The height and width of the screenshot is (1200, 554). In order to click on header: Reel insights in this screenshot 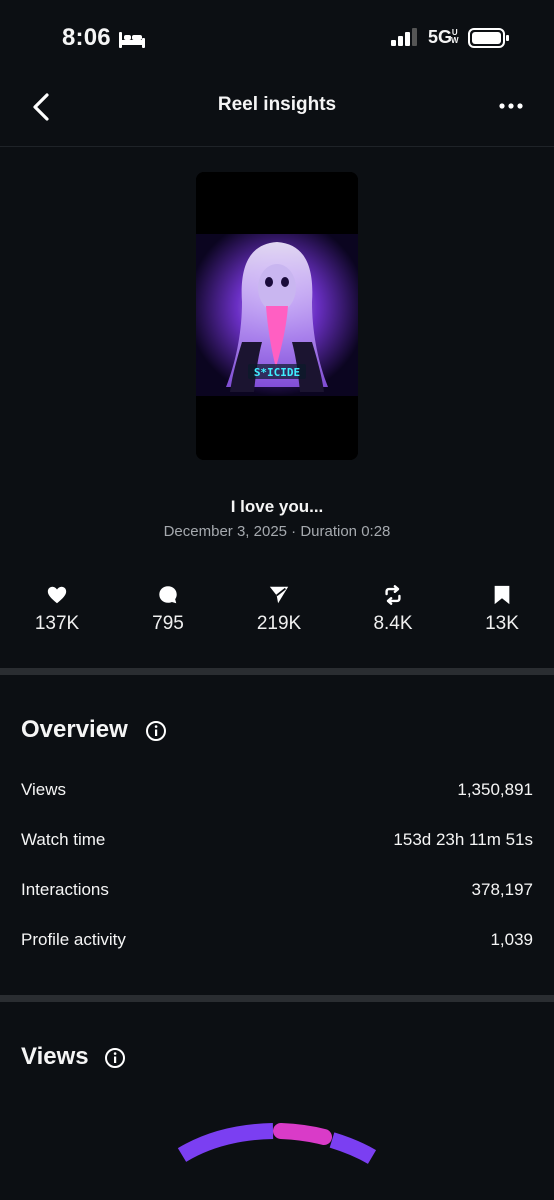, I will do `click(277, 111)`.